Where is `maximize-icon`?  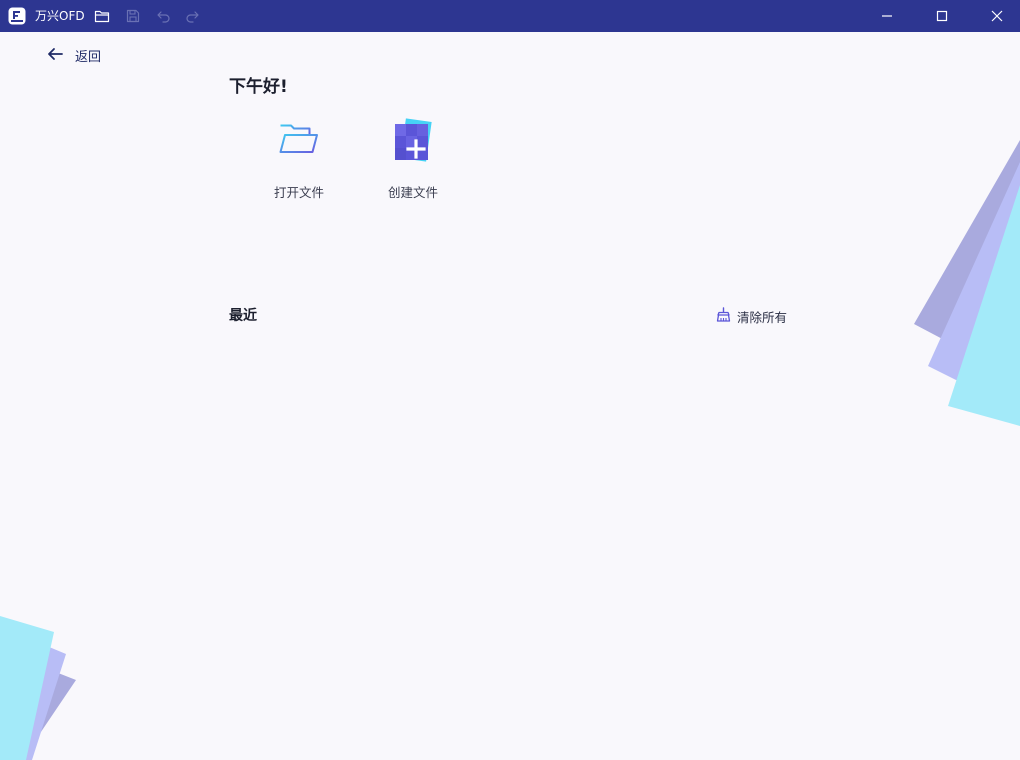 maximize-icon is located at coordinates (942, 16).